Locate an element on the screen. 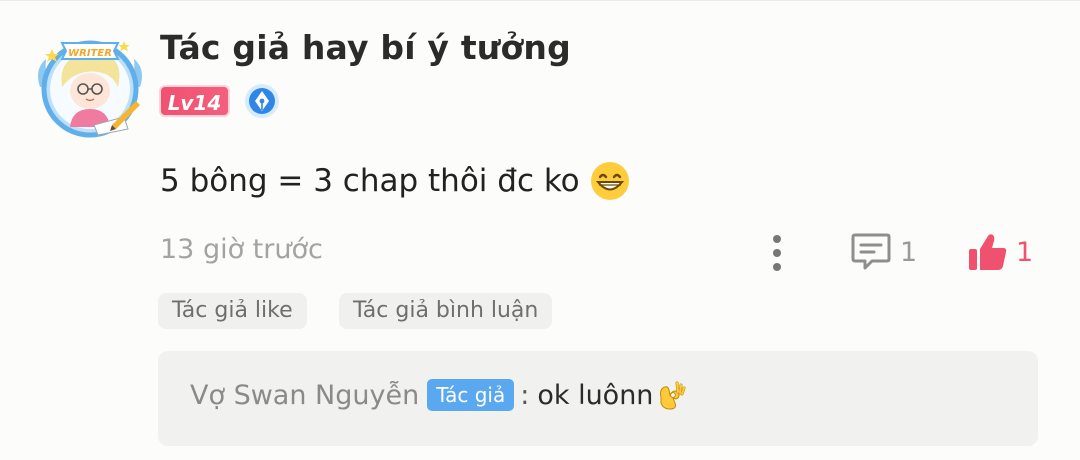 This screenshot has width=1080, height=460. reply-count: 1 is located at coordinates (909, 252).